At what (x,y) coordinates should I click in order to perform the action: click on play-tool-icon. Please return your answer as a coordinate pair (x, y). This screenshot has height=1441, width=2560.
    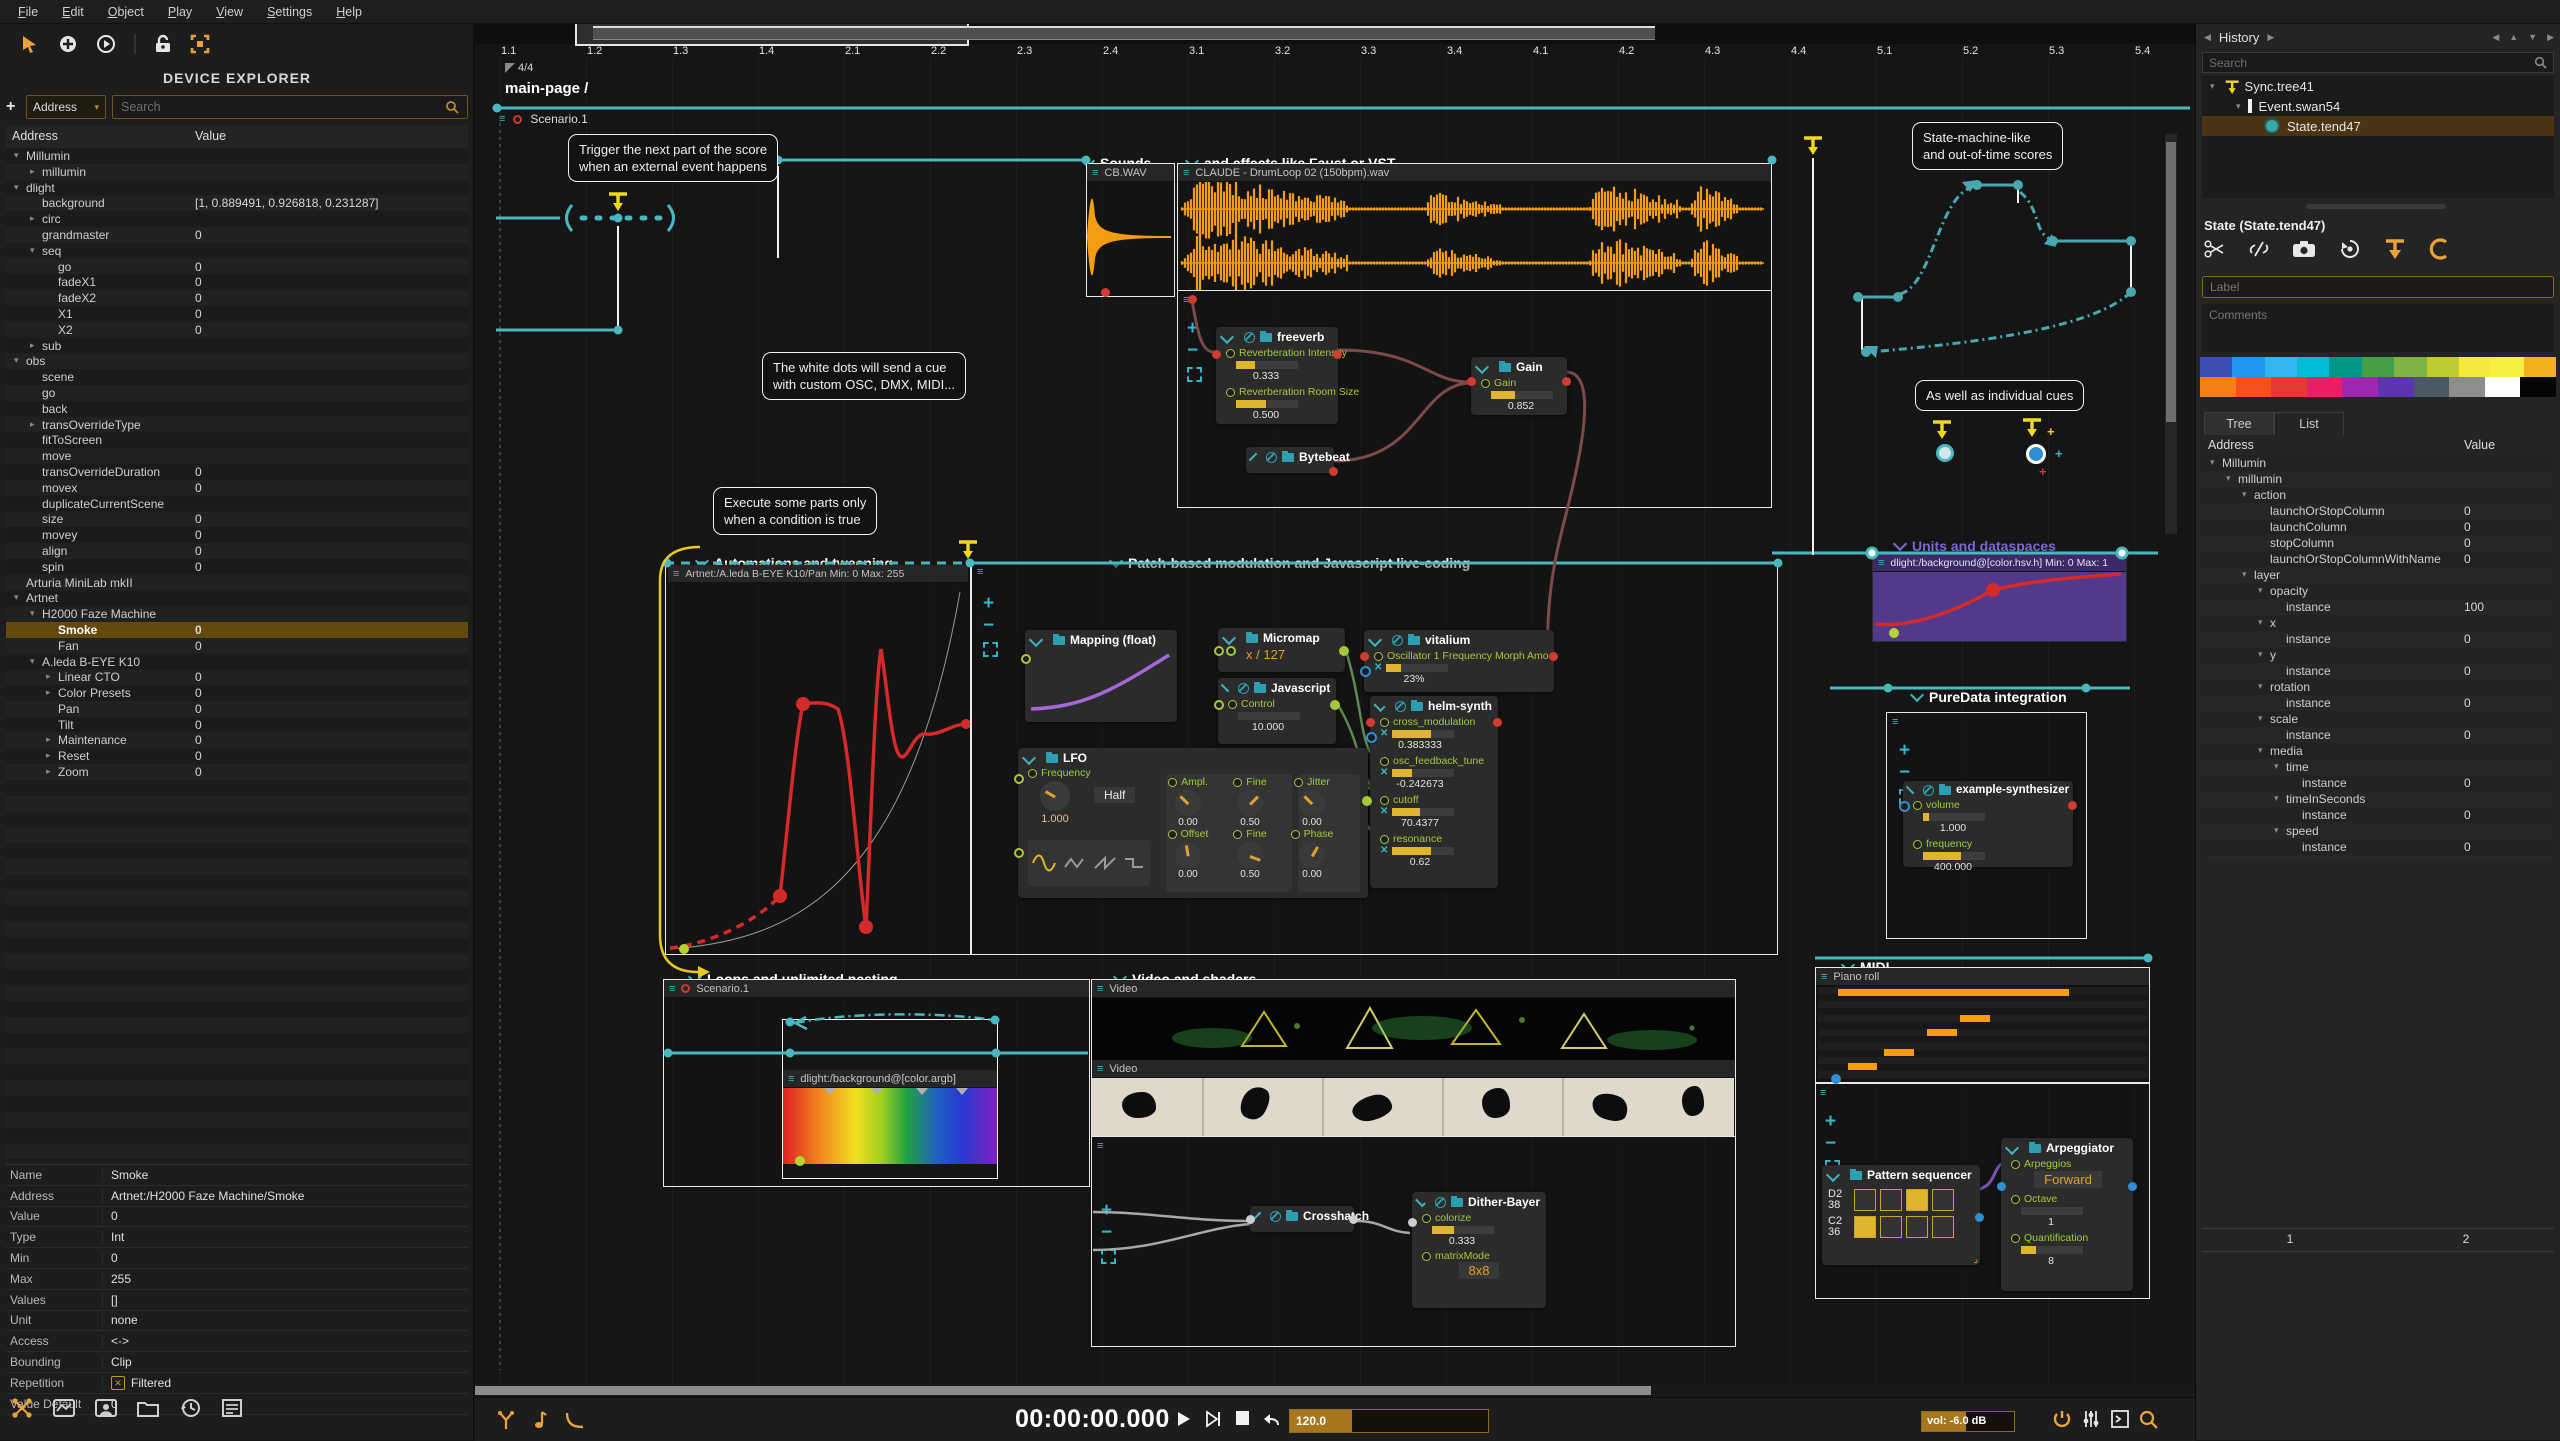
    Looking at the image, I should click on (106, 44).